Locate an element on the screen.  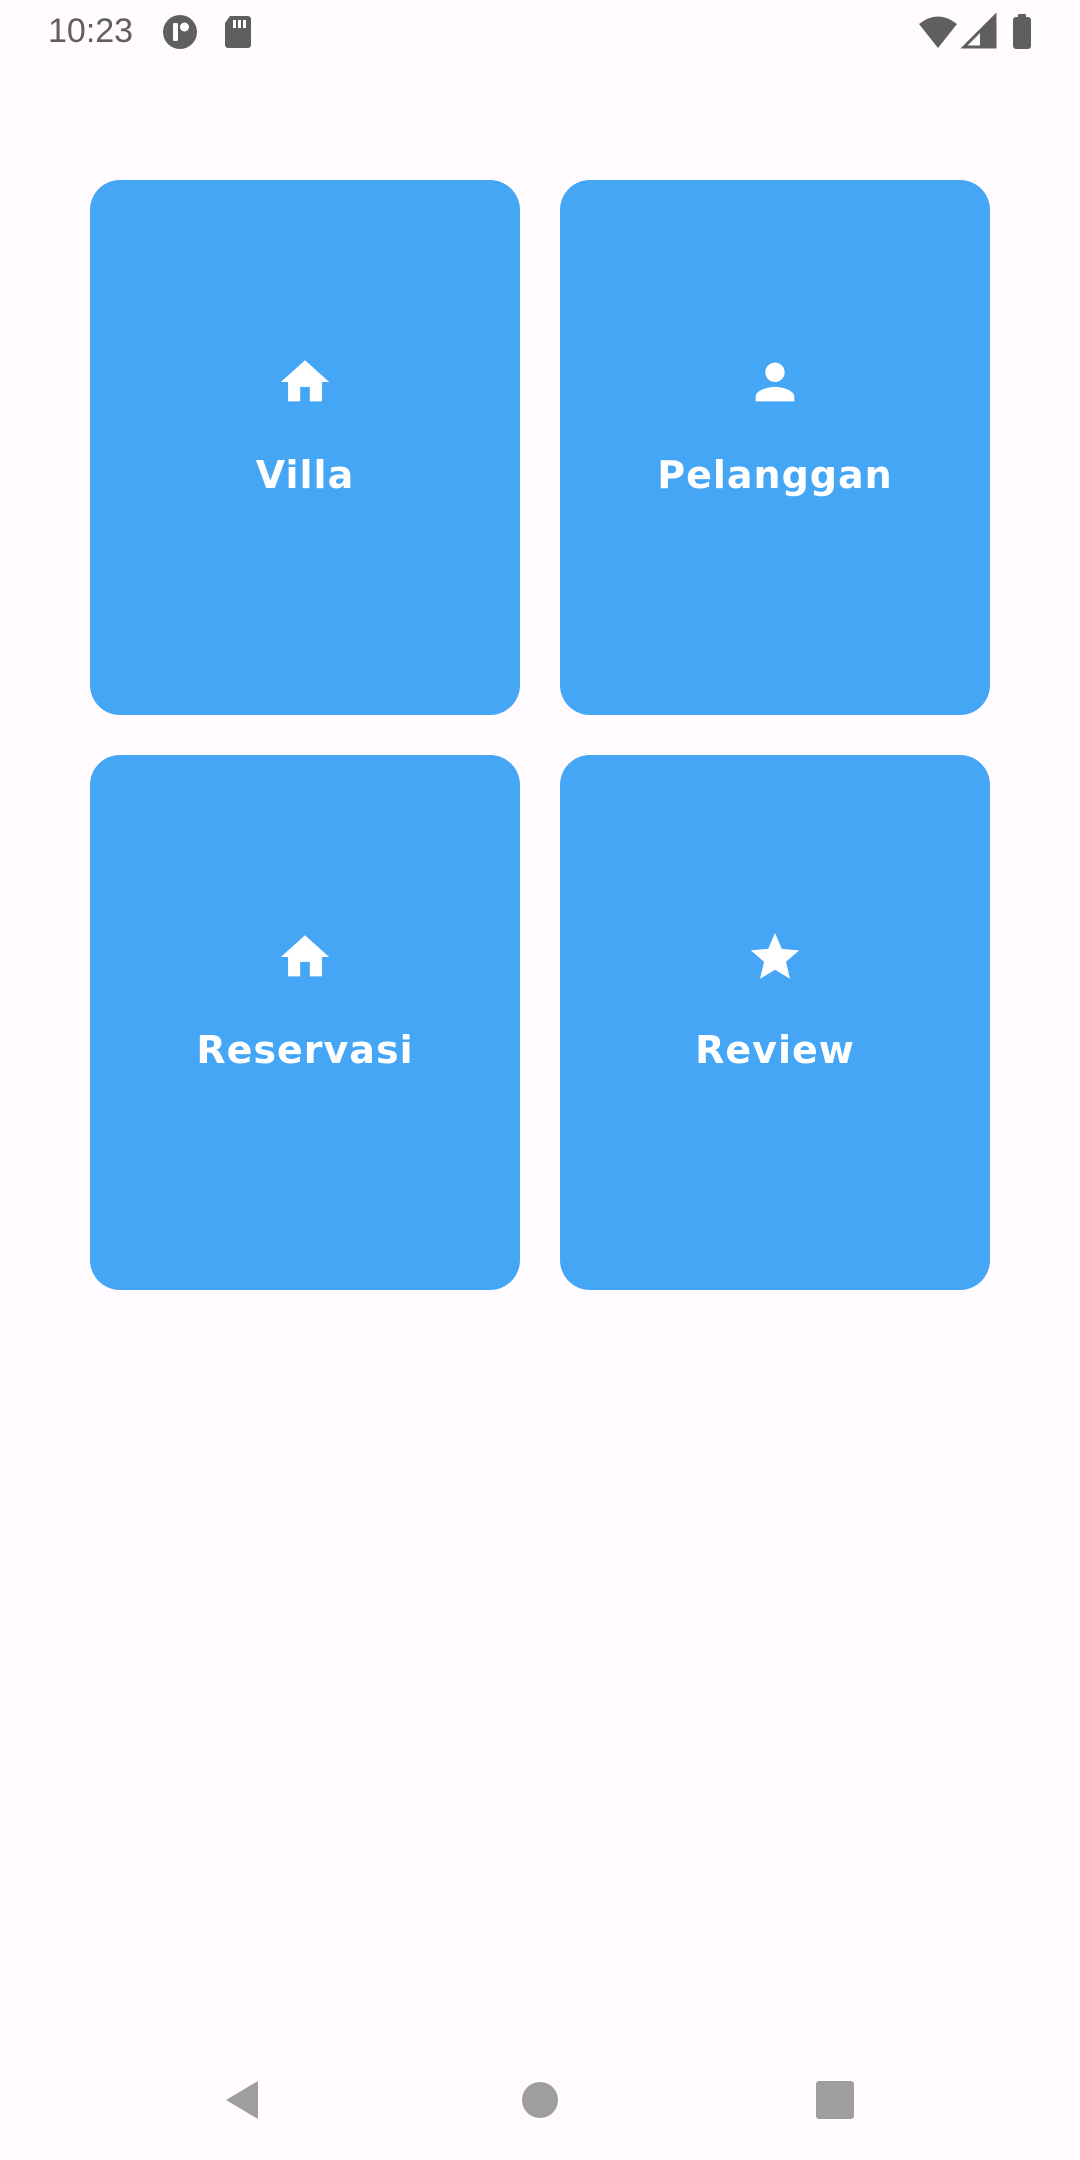
status-bar: 10:23 is located at coordinates (540, 31).